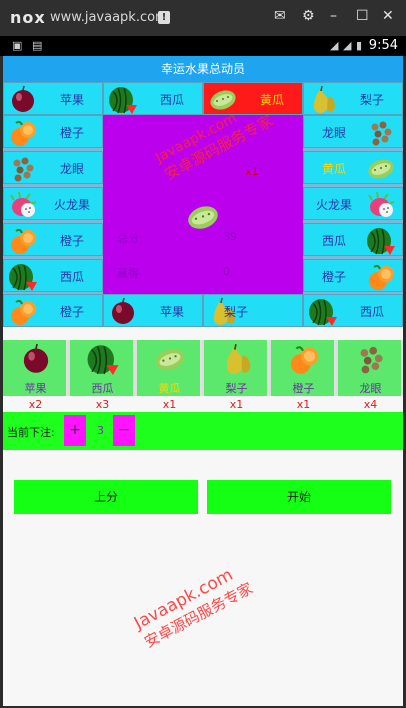 This screenshot has height=708, width=406. What do you see at coordinates (203, 404) in the screenshot?
I see `bet-multipliers: x2 x3 x1 x1 x1 x4` at bounding box center [203, 404].